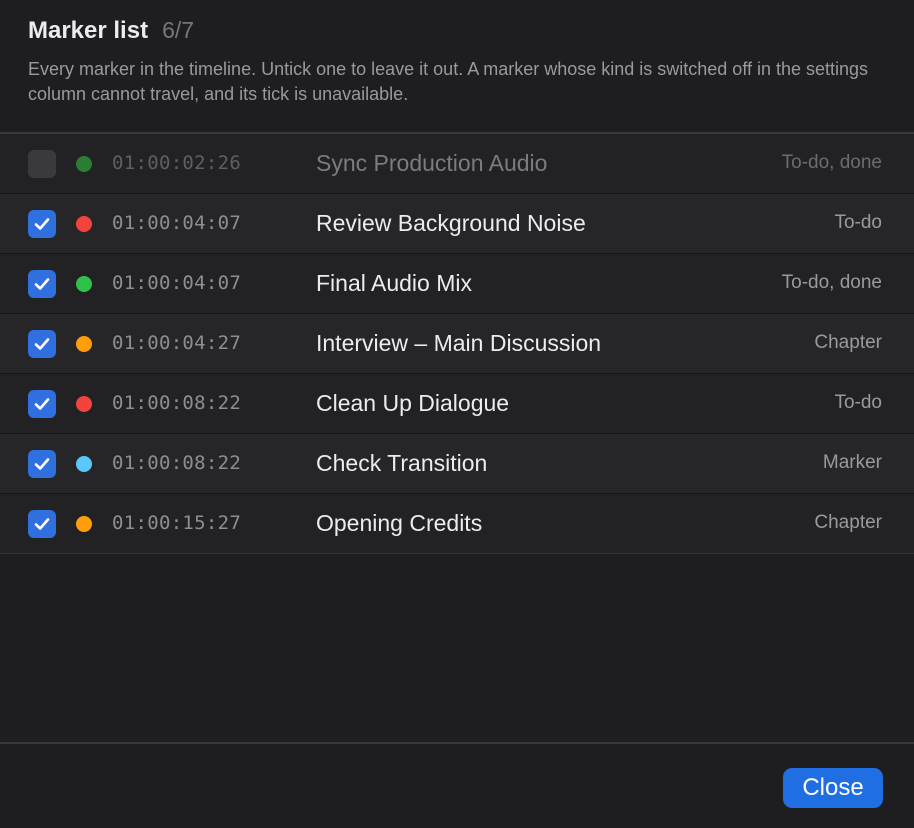 The image size is (914, 828). I want to click on marker-row: 01:00:04:07 Review Background Noise To-do, so click(457, 224).